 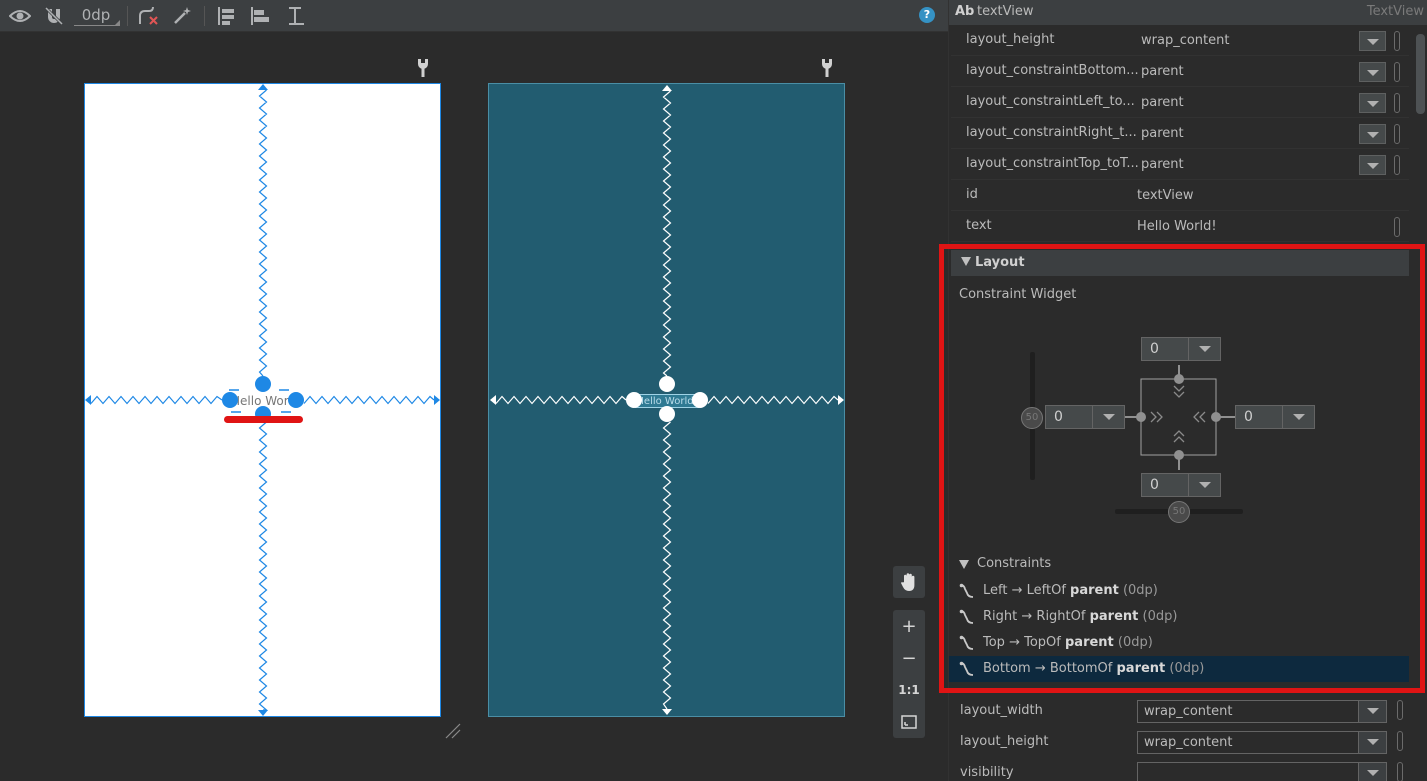 I want to click on property-row-id: id textView, so click(x=1180, y=195).